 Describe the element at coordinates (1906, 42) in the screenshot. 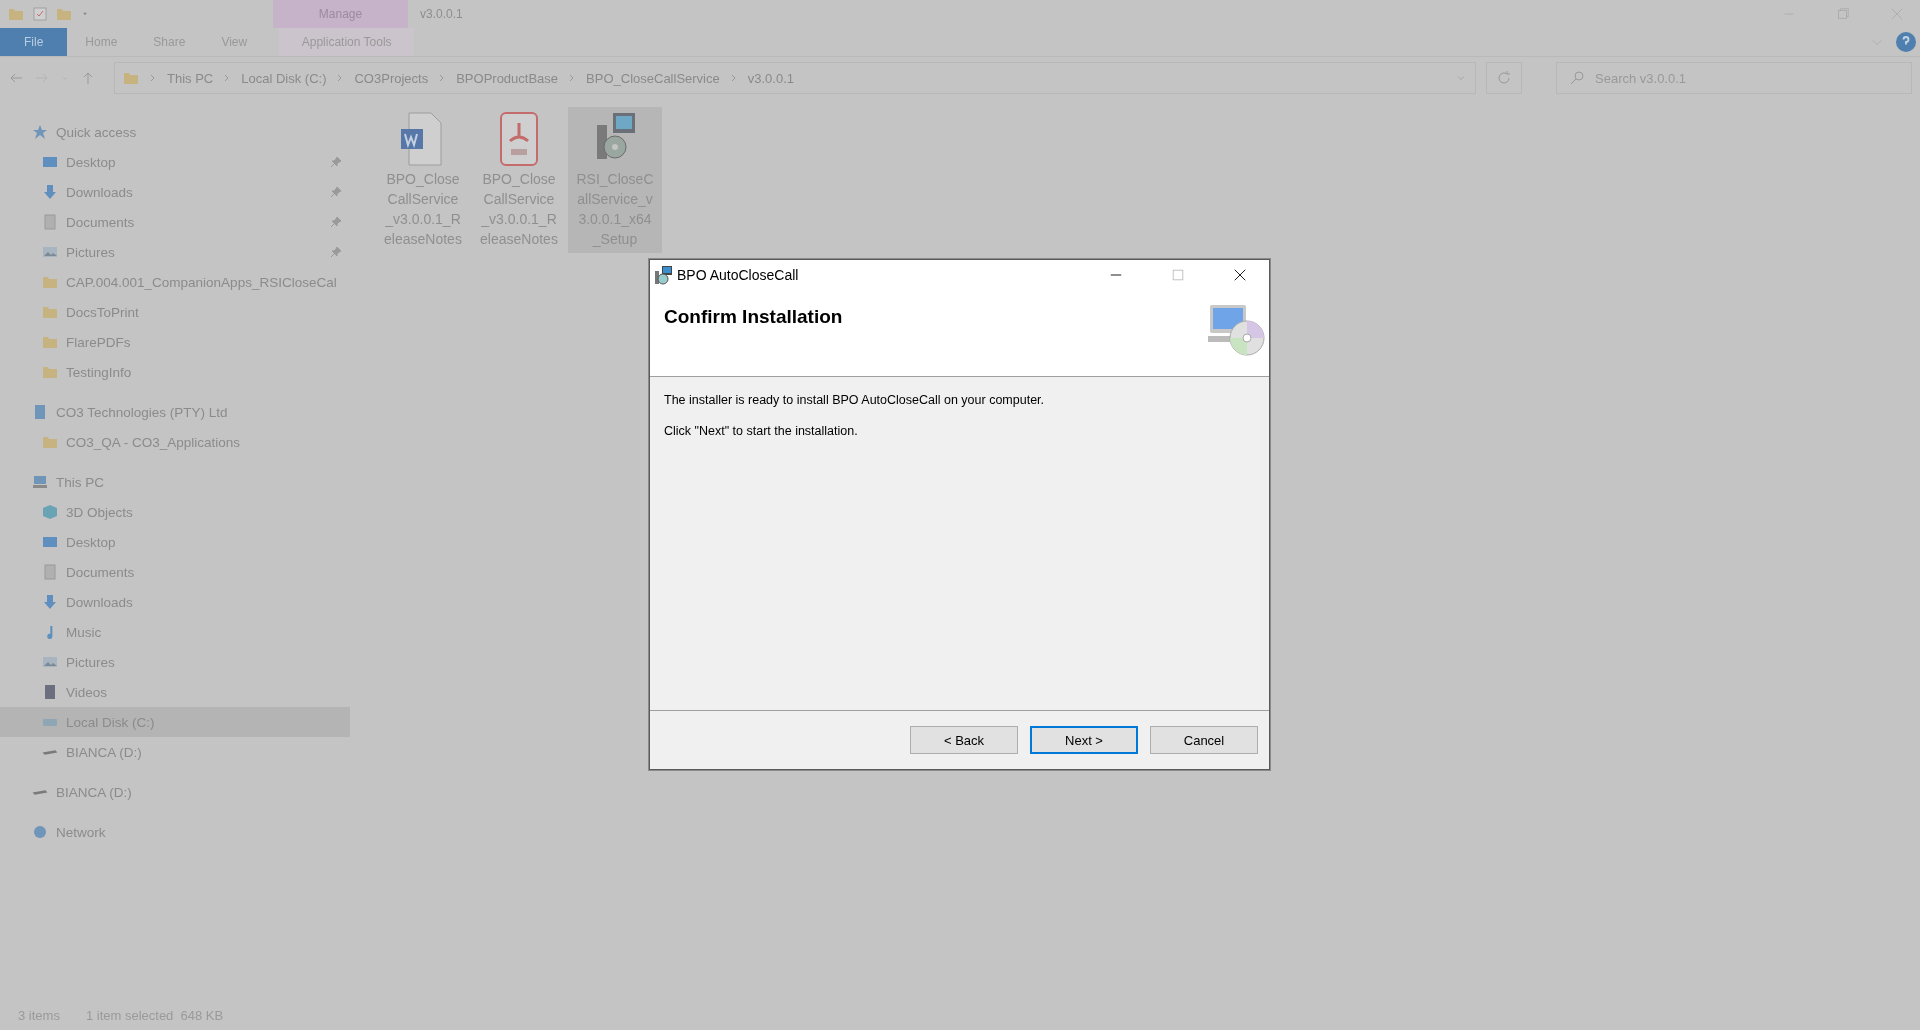

I see `help-icon` at that location.